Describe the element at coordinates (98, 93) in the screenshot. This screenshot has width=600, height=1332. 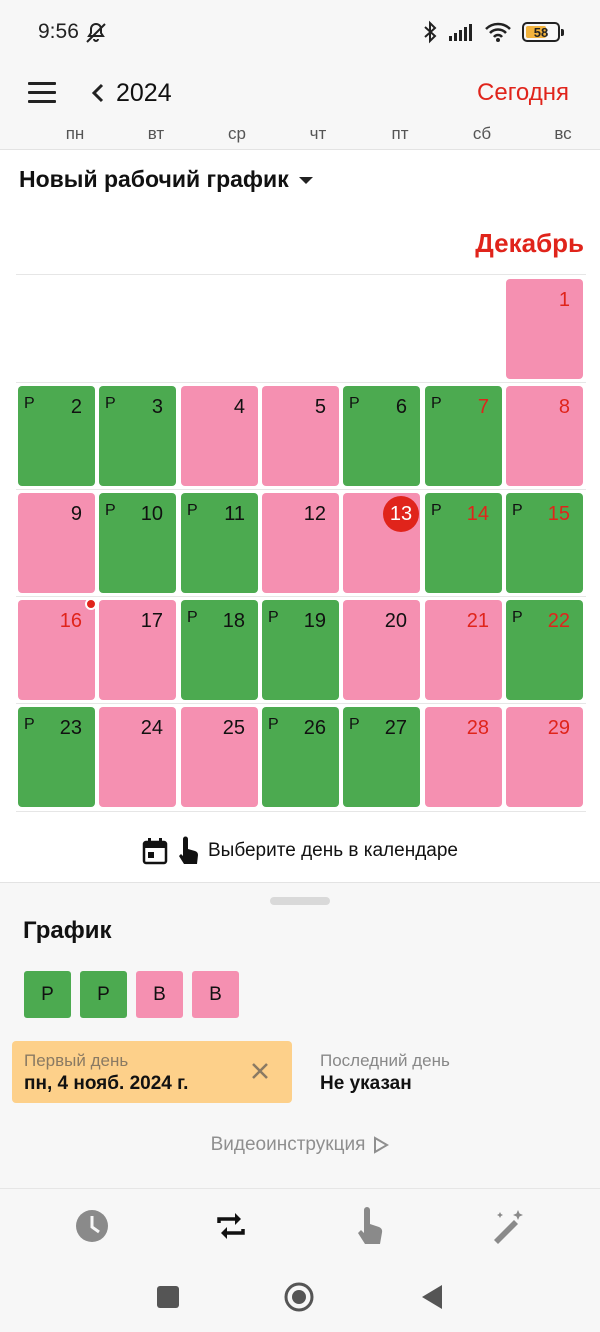
I see `chevron-left-icon` at that location.